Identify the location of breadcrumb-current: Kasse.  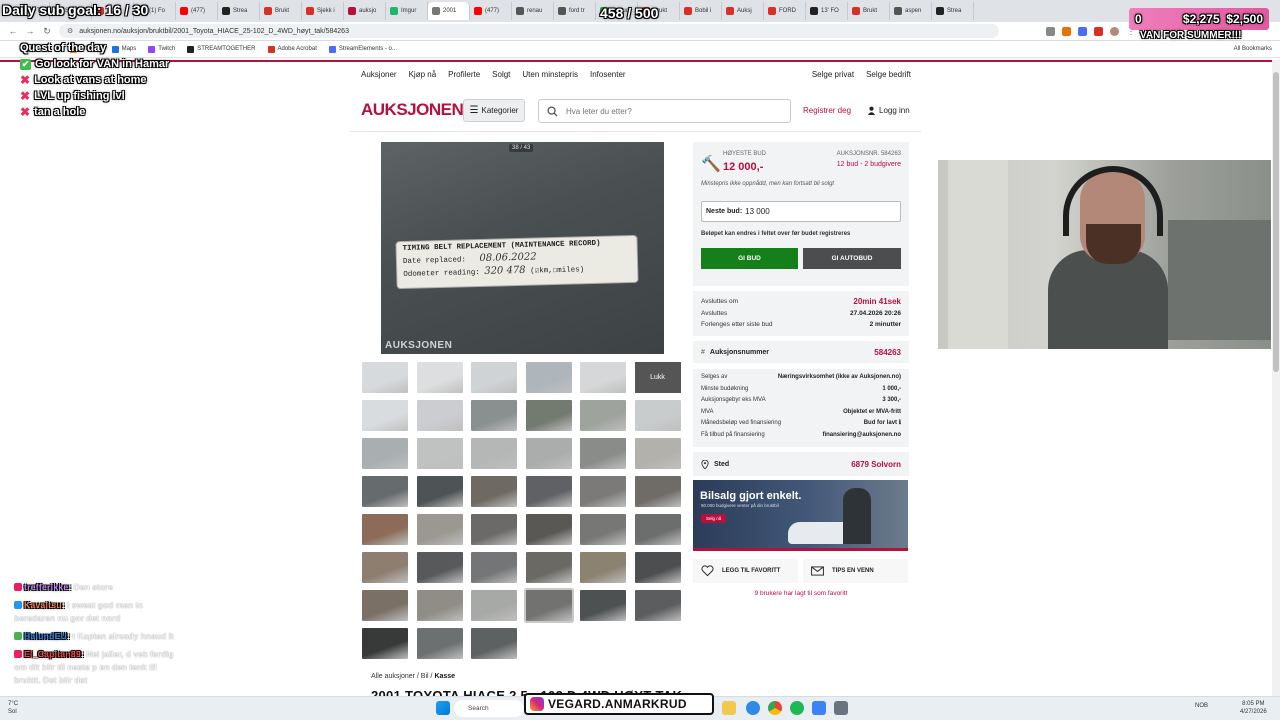
(444, 676).